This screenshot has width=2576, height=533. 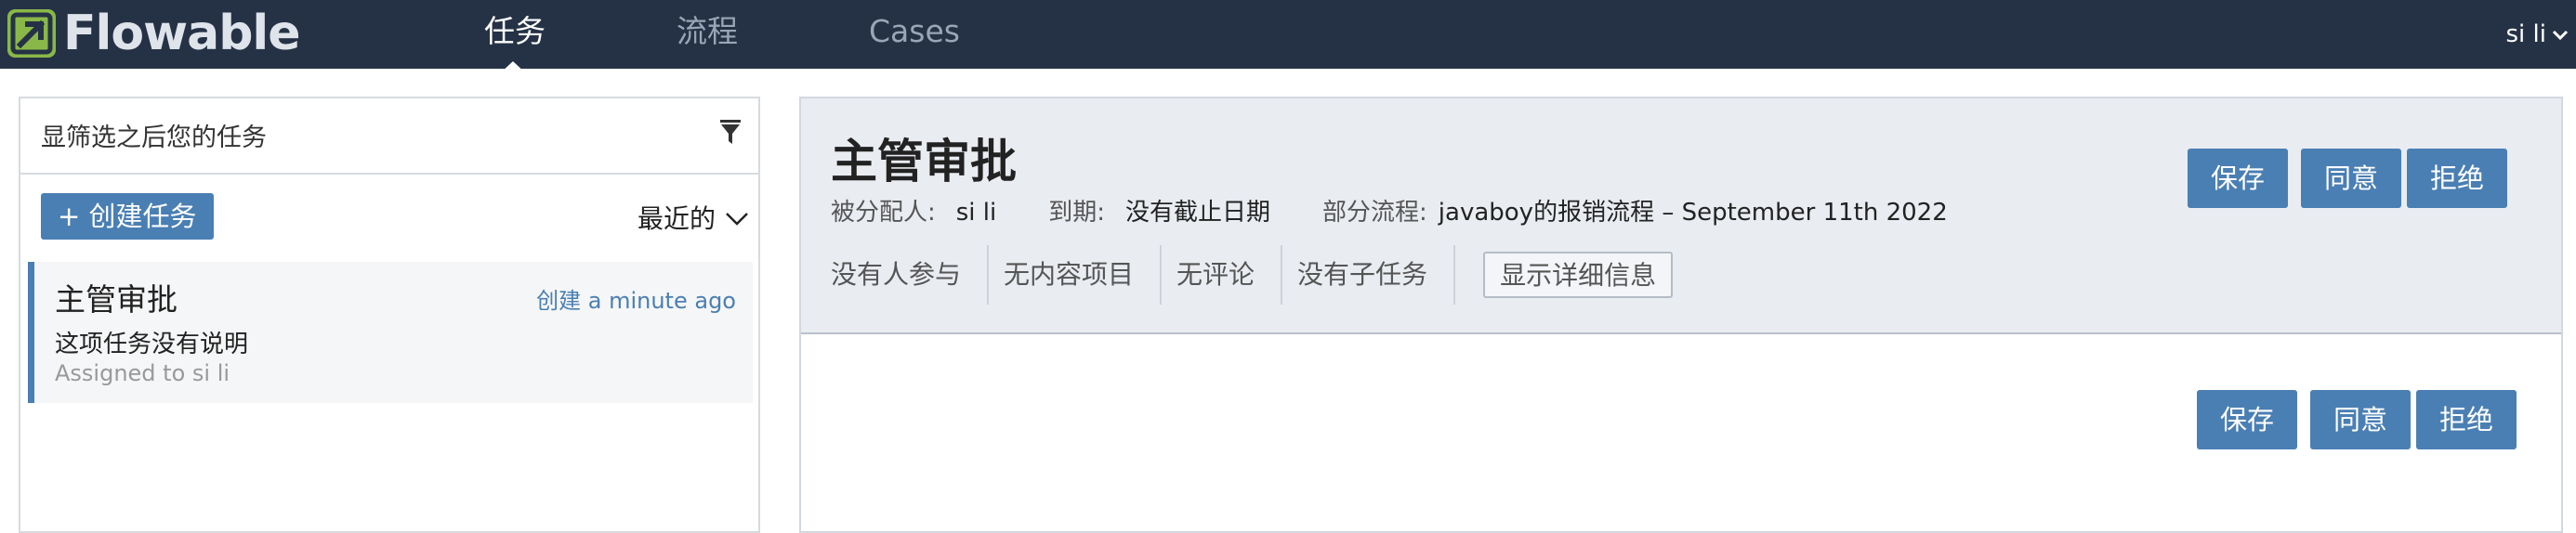 I want to click on form-approve-button: 同意, so click(x=2360, y=419).